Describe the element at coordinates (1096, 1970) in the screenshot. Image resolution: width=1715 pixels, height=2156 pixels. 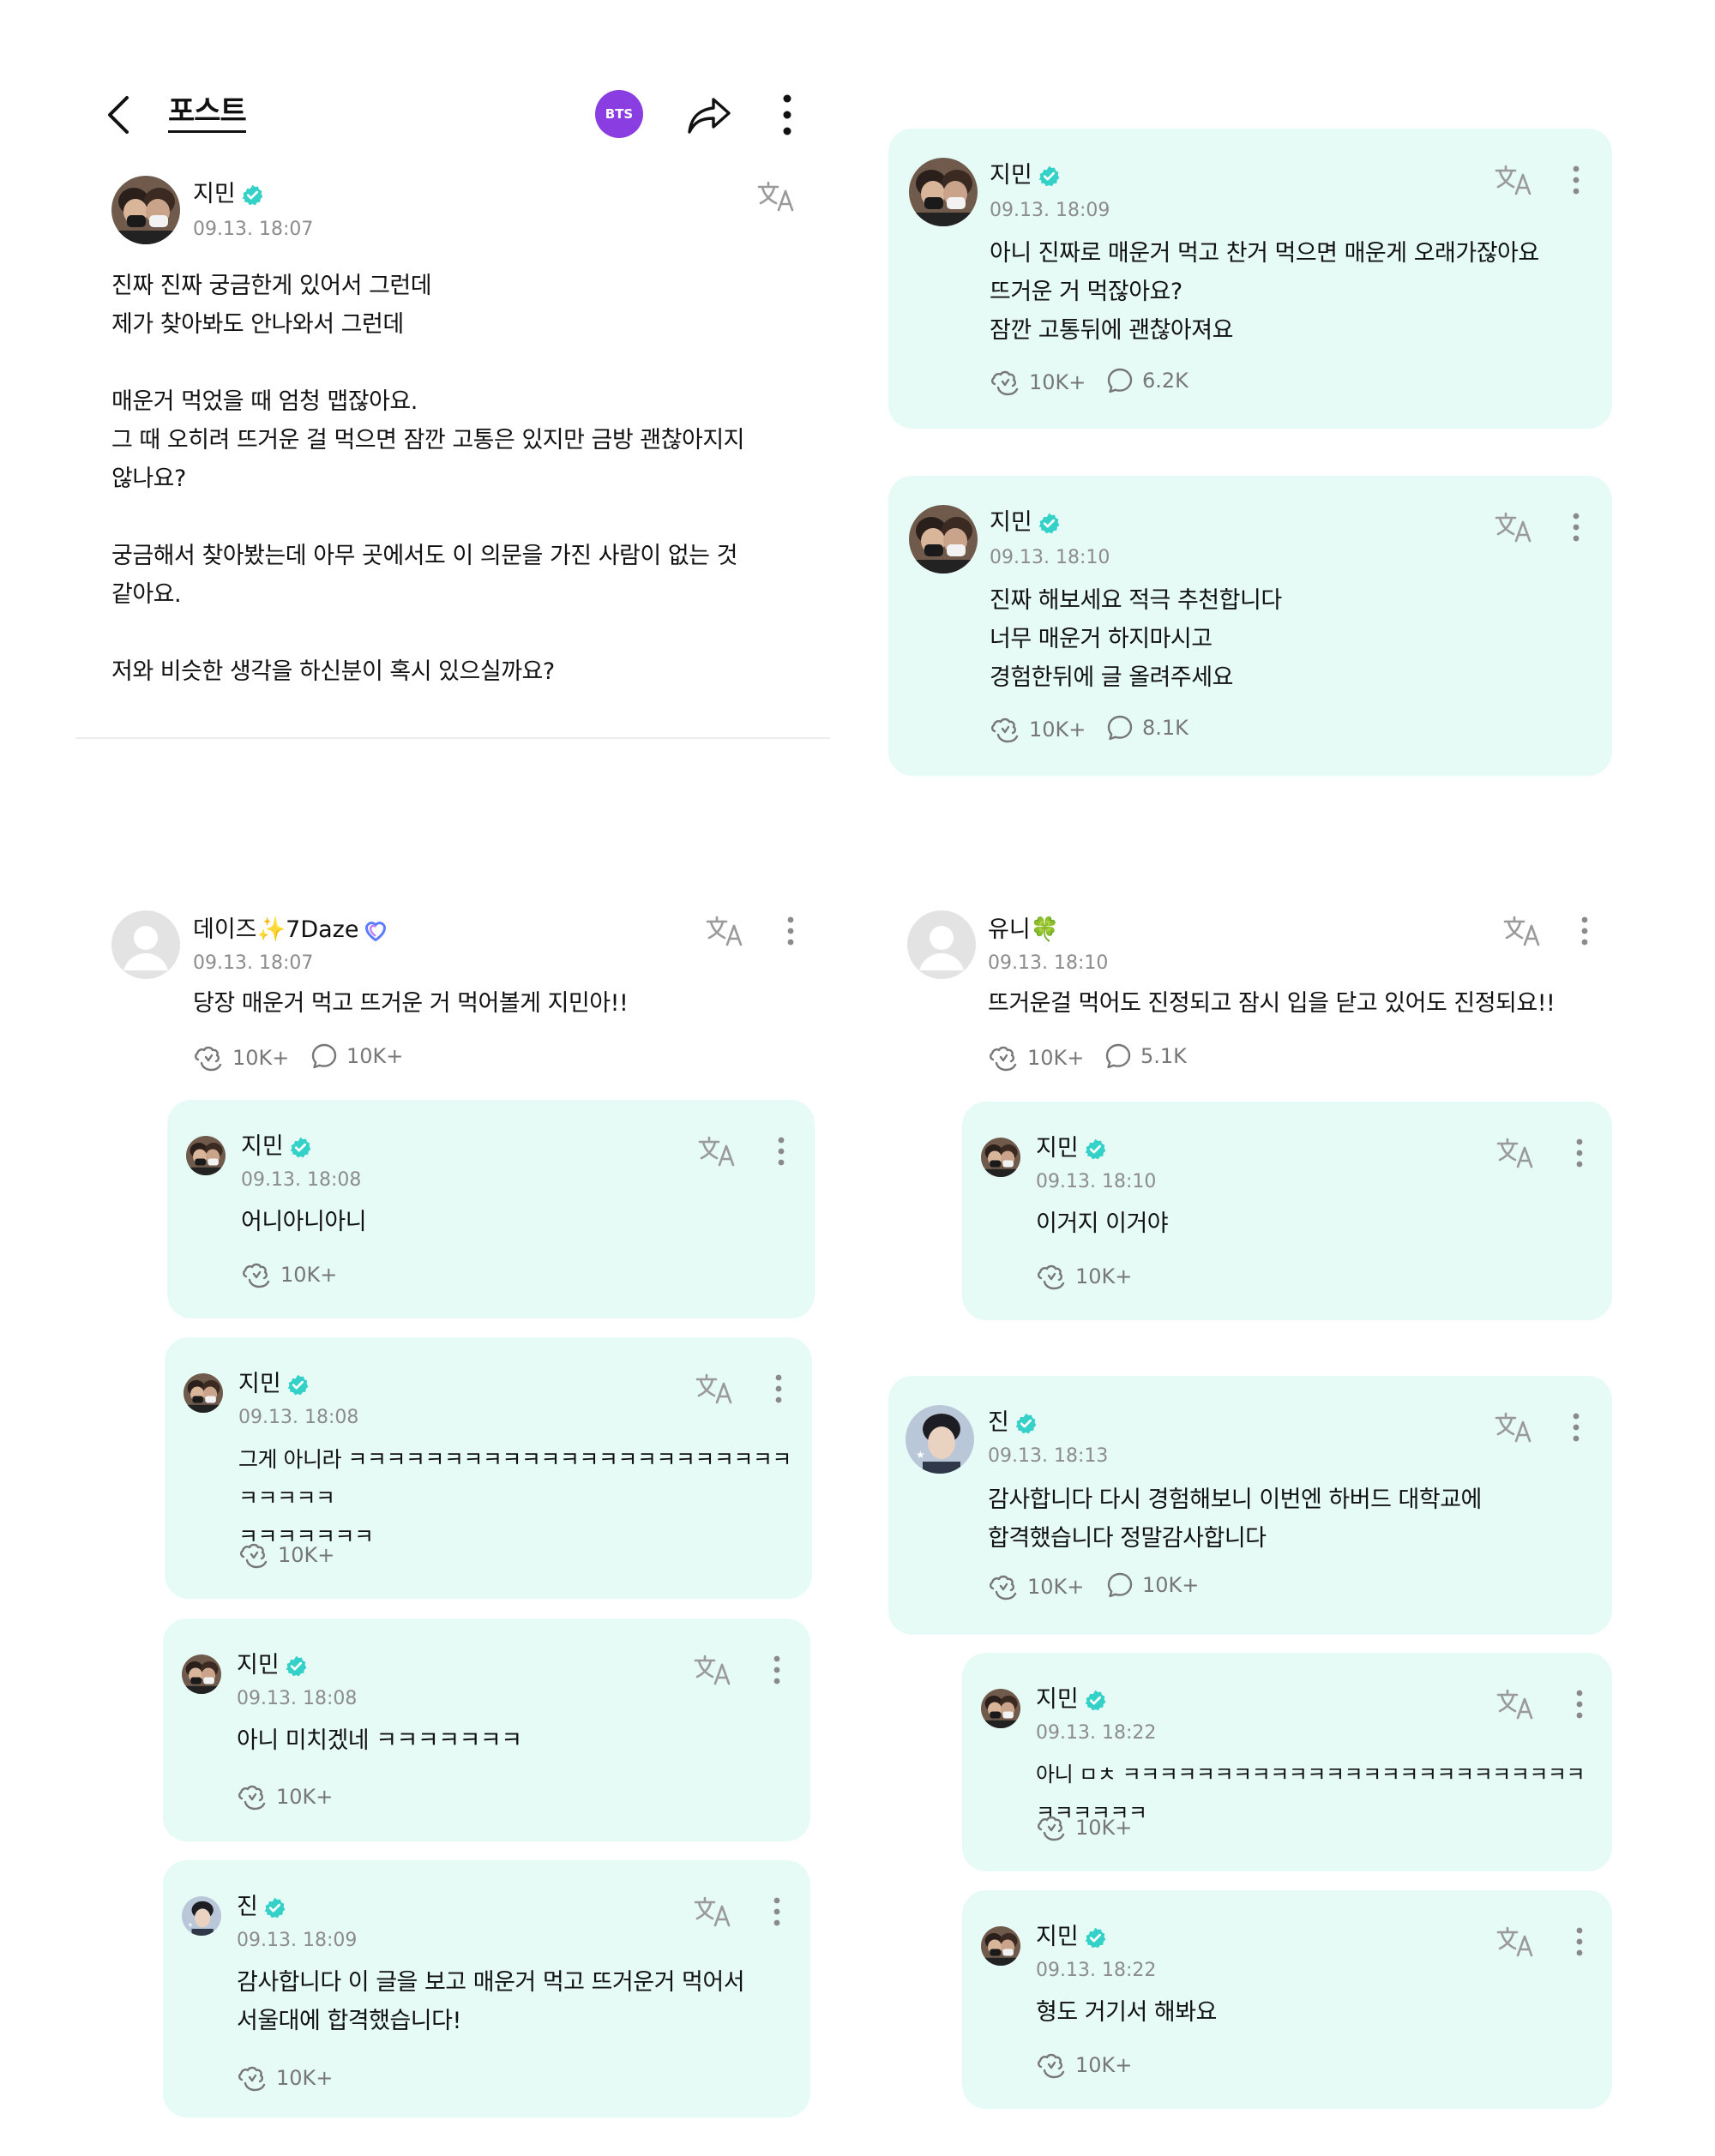
I see `reply-time: 09.13. 18:22` at that location.